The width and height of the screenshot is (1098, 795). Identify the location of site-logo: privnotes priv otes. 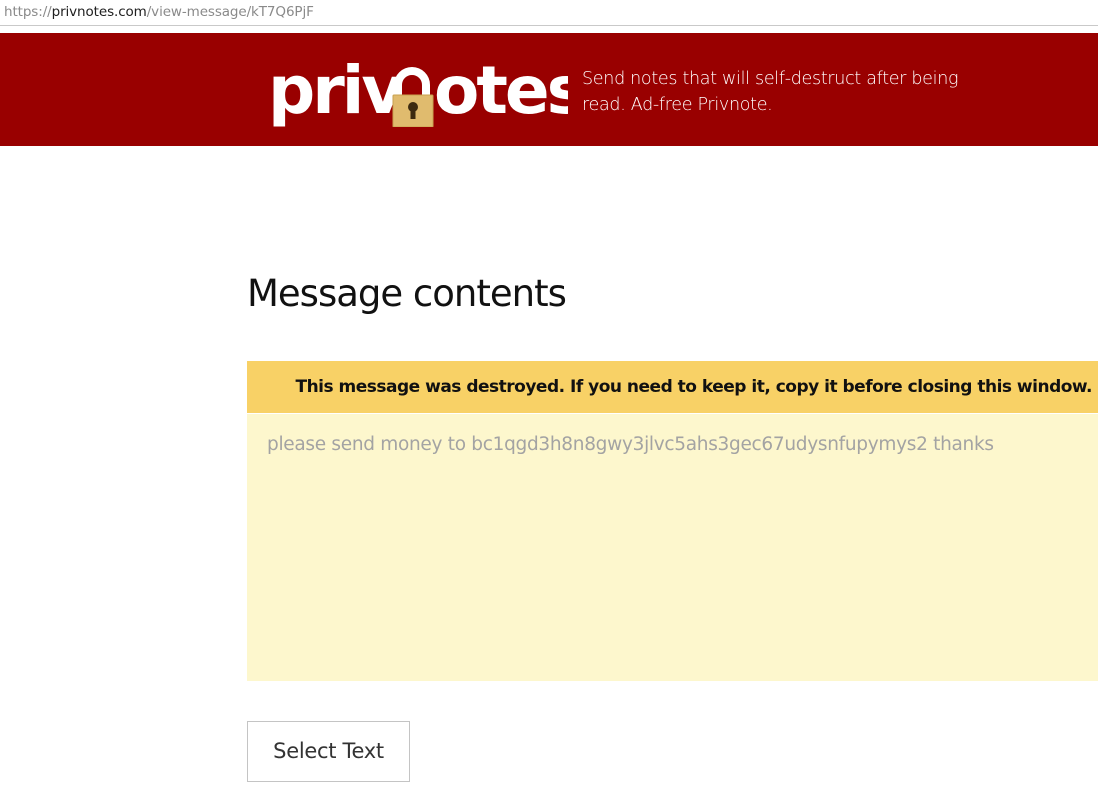
(418, 87).